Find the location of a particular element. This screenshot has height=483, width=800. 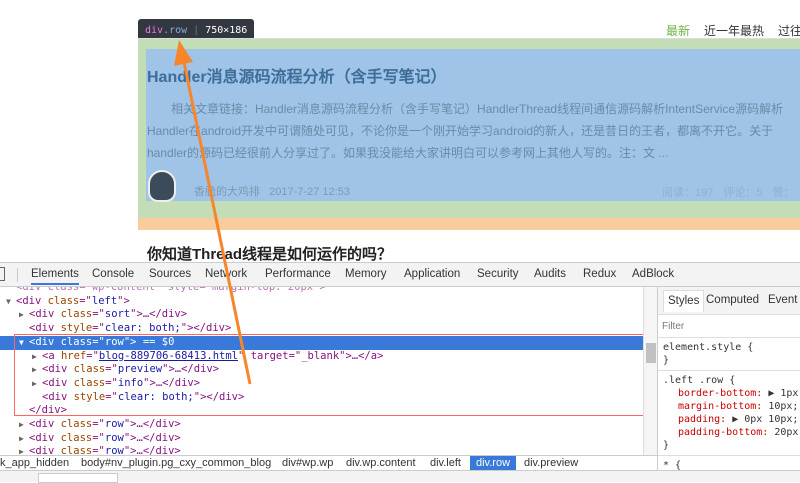

article-stats: 阅读：197 评论：5 赞： is located at coordinates (731, 192).